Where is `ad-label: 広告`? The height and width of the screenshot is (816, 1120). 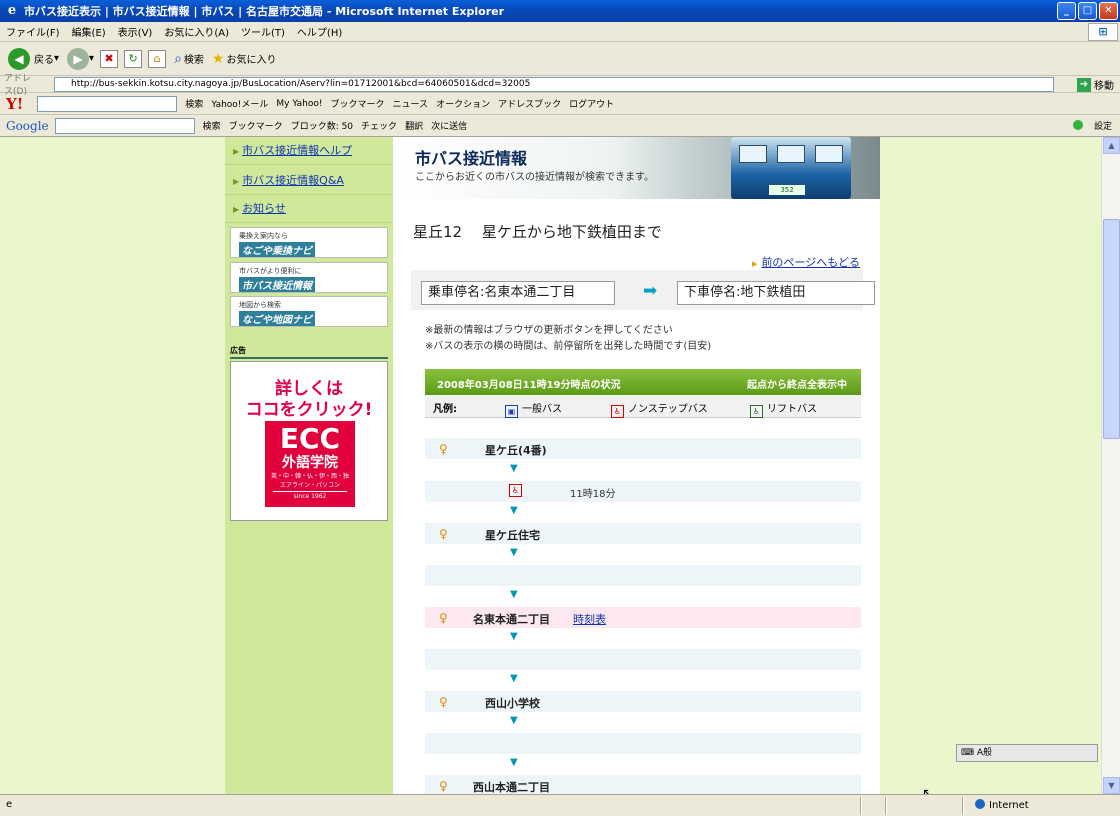
ad-label: 広告 is located at coordinates (309, 352).